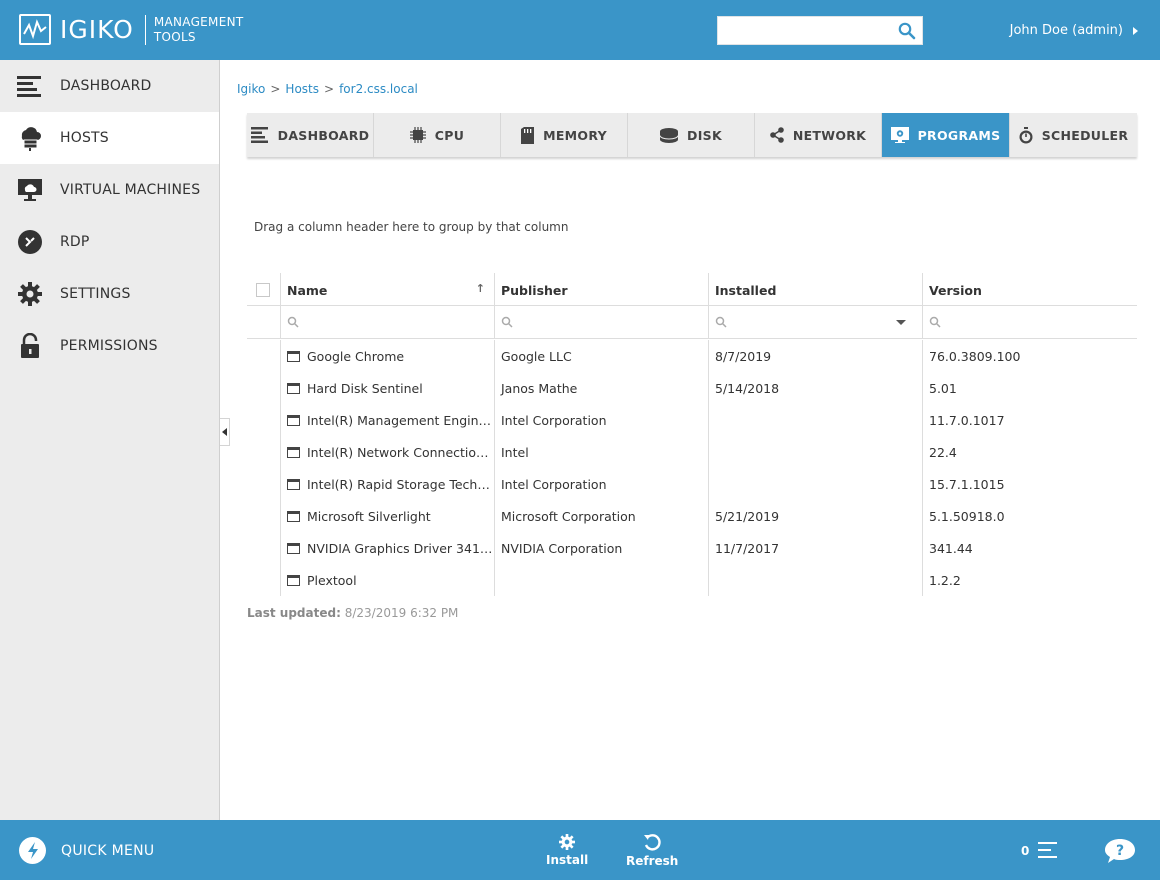  I want to click on breadcrumb-igiko: Igiko, so click(251, 89).